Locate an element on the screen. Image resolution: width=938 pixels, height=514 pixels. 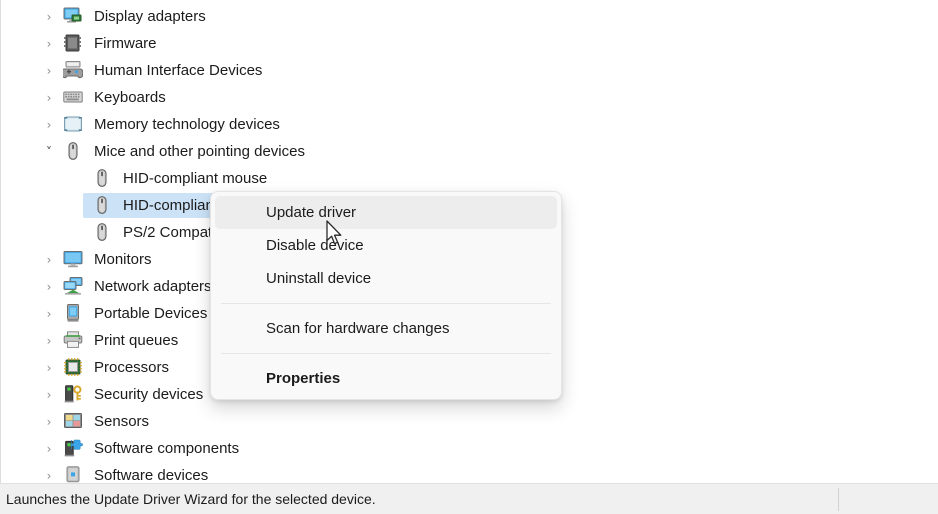
tree-item: › Firmware is located at coordinates (469, 43).